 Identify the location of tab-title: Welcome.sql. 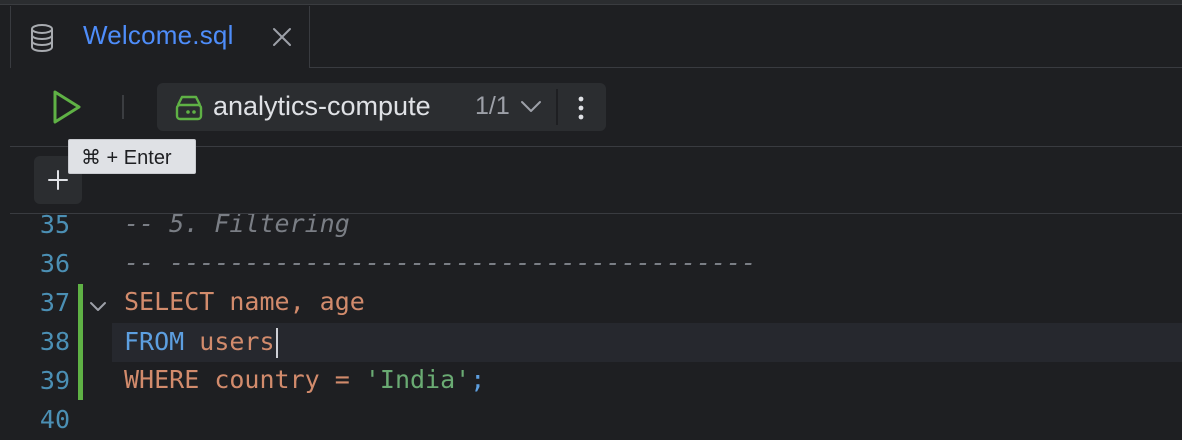
(158, 35).